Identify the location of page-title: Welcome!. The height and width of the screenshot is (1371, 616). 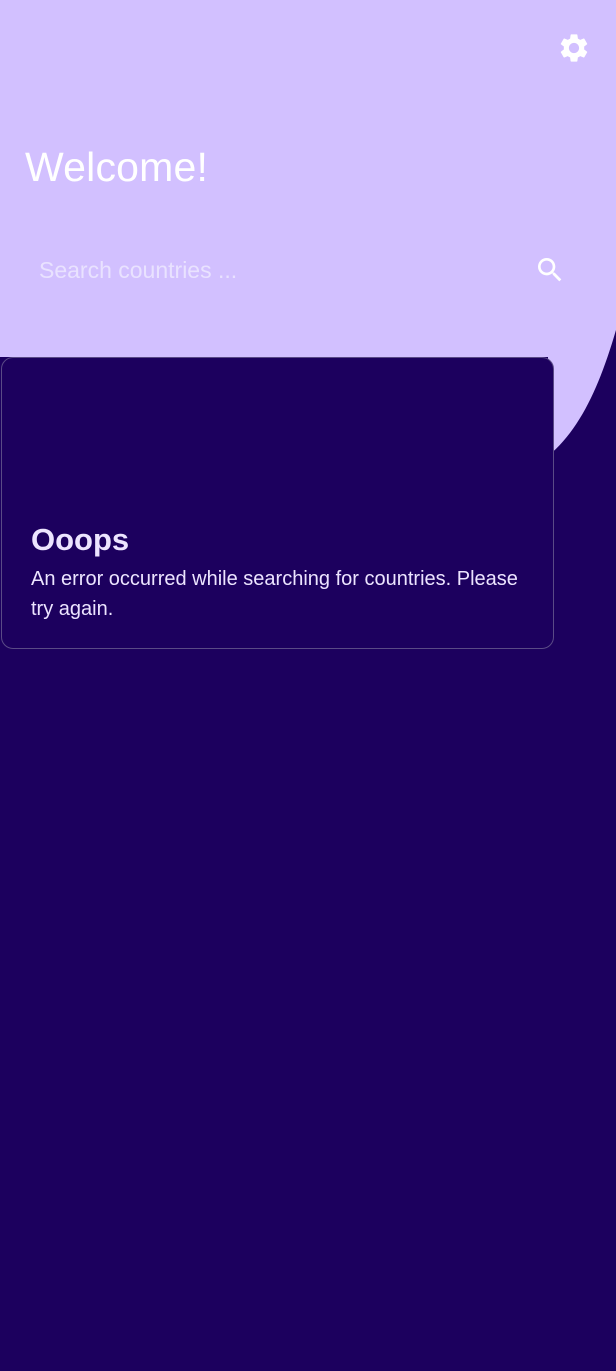
(117, 167).